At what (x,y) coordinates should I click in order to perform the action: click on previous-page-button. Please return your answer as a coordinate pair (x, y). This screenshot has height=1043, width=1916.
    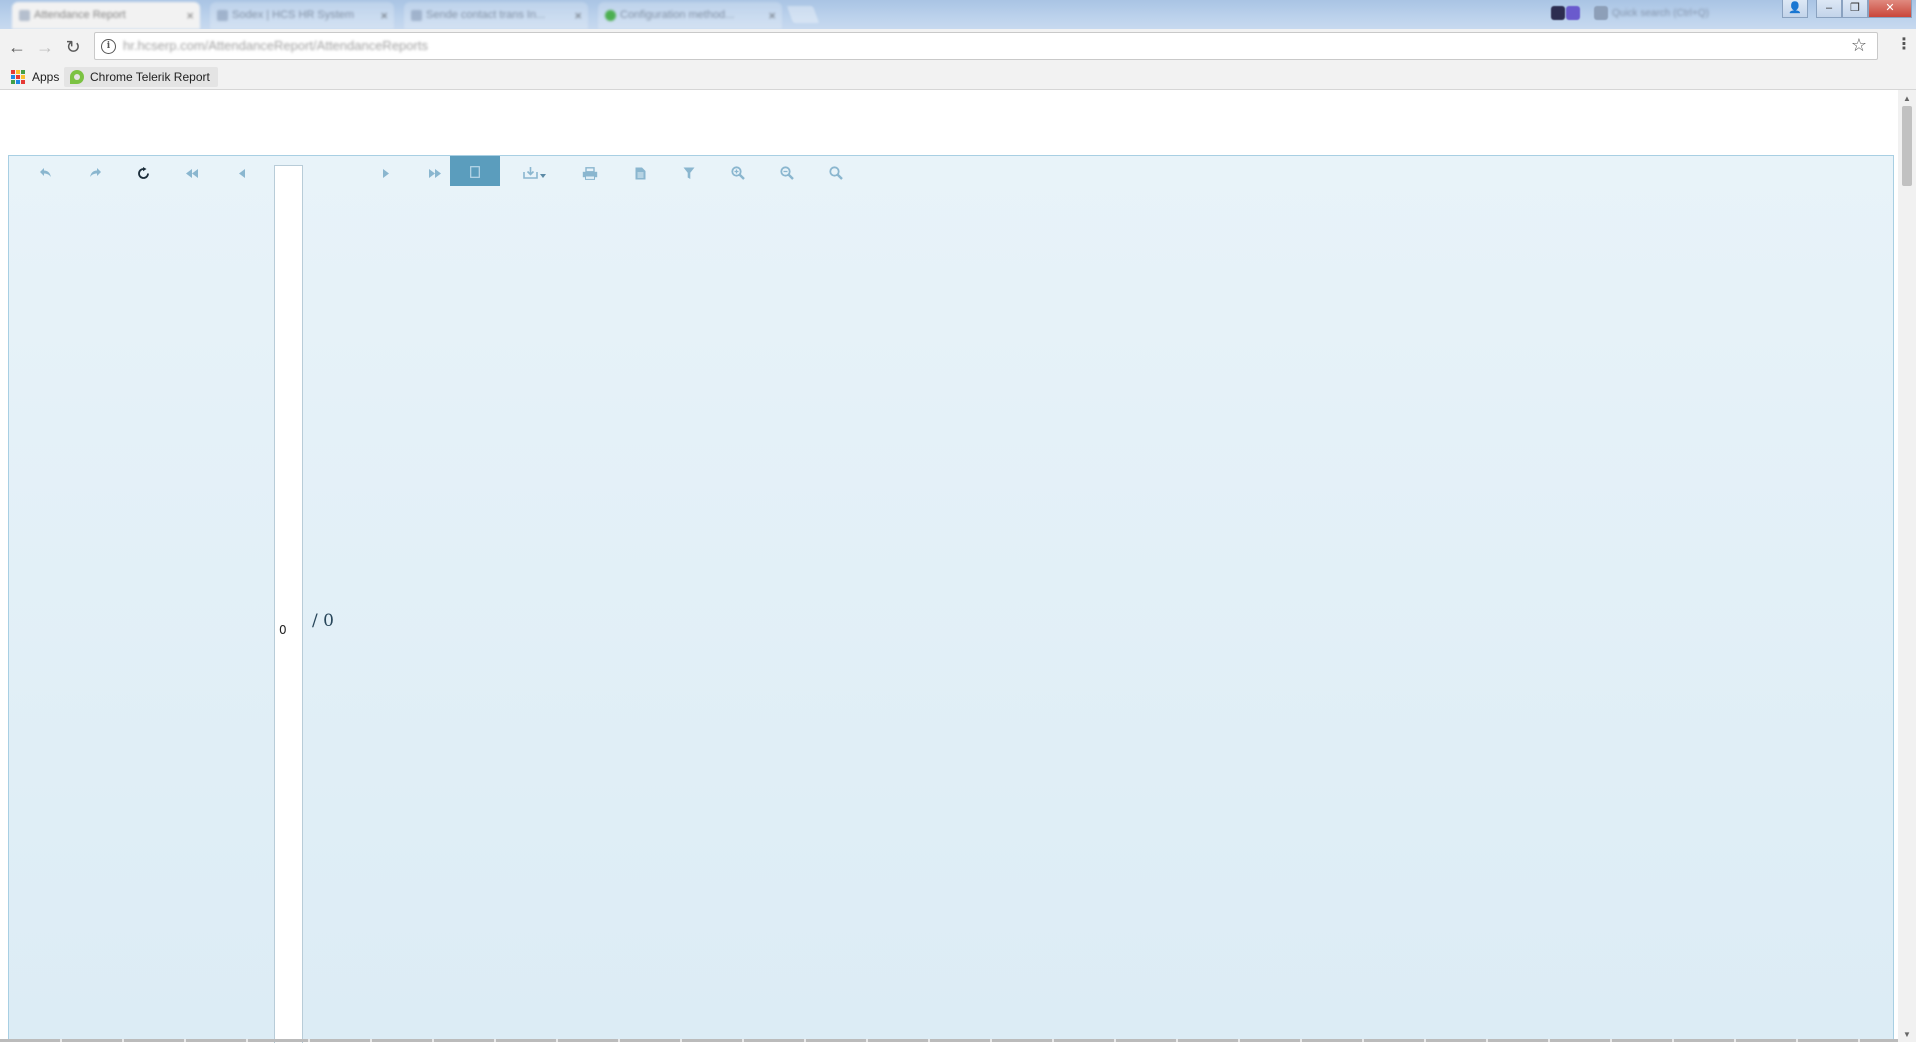
    Looking at the image, I should click on (242, 172).